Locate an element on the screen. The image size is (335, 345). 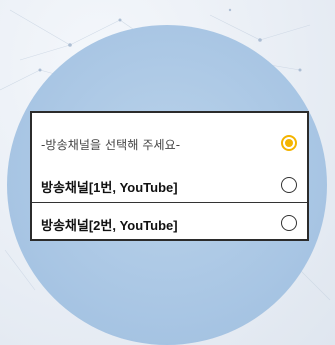
option-channel-2: 방송채널[2번, YouTube] is located at coordinates (169, 221).